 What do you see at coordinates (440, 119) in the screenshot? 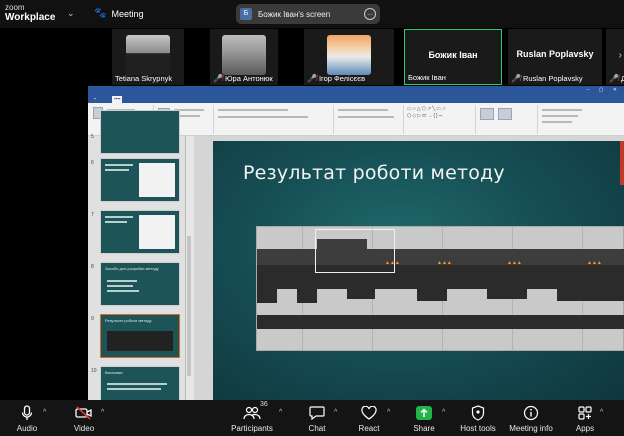
I see `ribbon-group: ▭○△⬠↗╲▭☆ ⬡◇▷⬭→{}⌒` at bounding box center [440, 119].